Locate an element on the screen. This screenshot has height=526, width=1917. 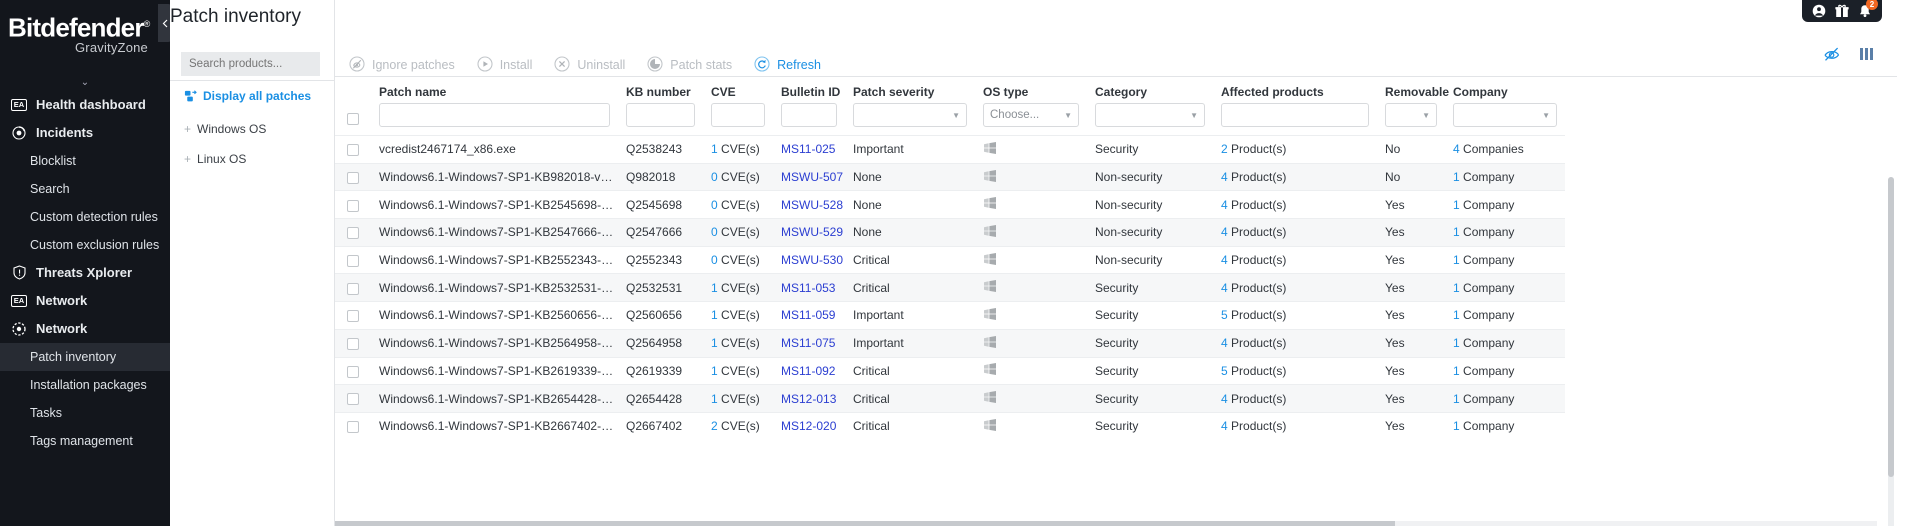
uninstall-button: Uninstall is located at coordinates (589, 65).